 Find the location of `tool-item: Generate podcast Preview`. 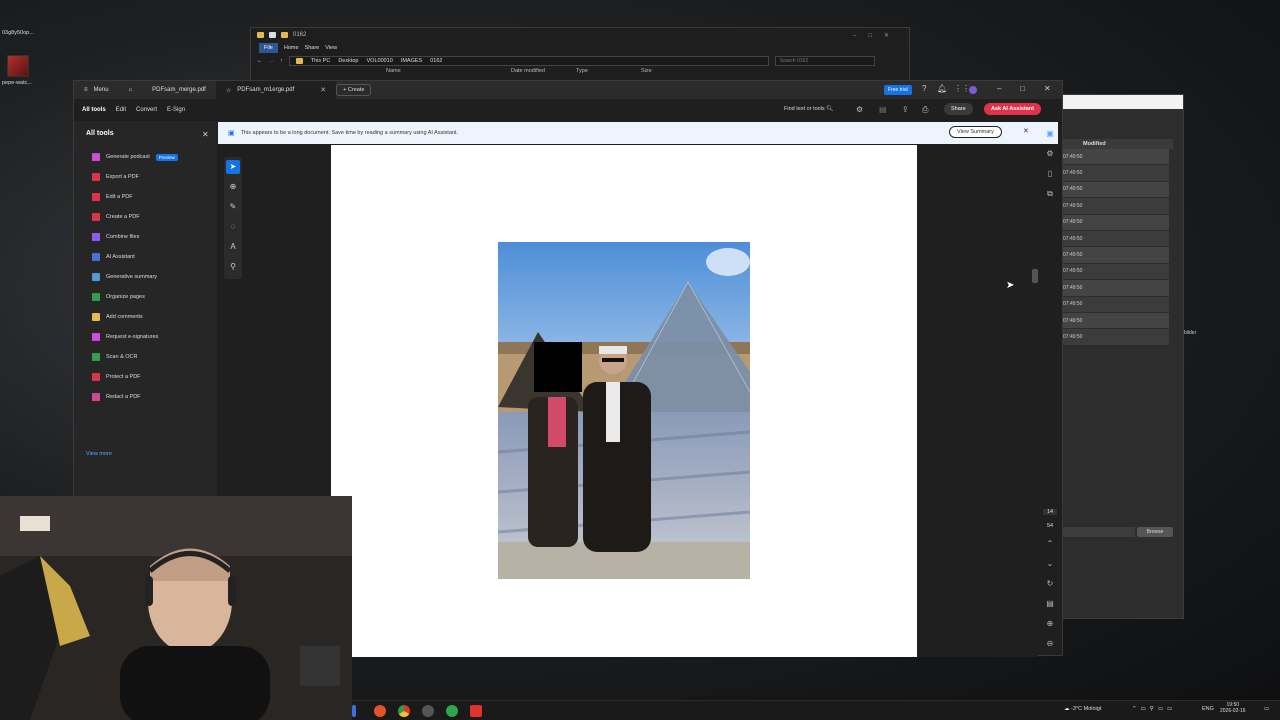

tool-item: Generate podcast Preview is located at coordinates (135, 157).